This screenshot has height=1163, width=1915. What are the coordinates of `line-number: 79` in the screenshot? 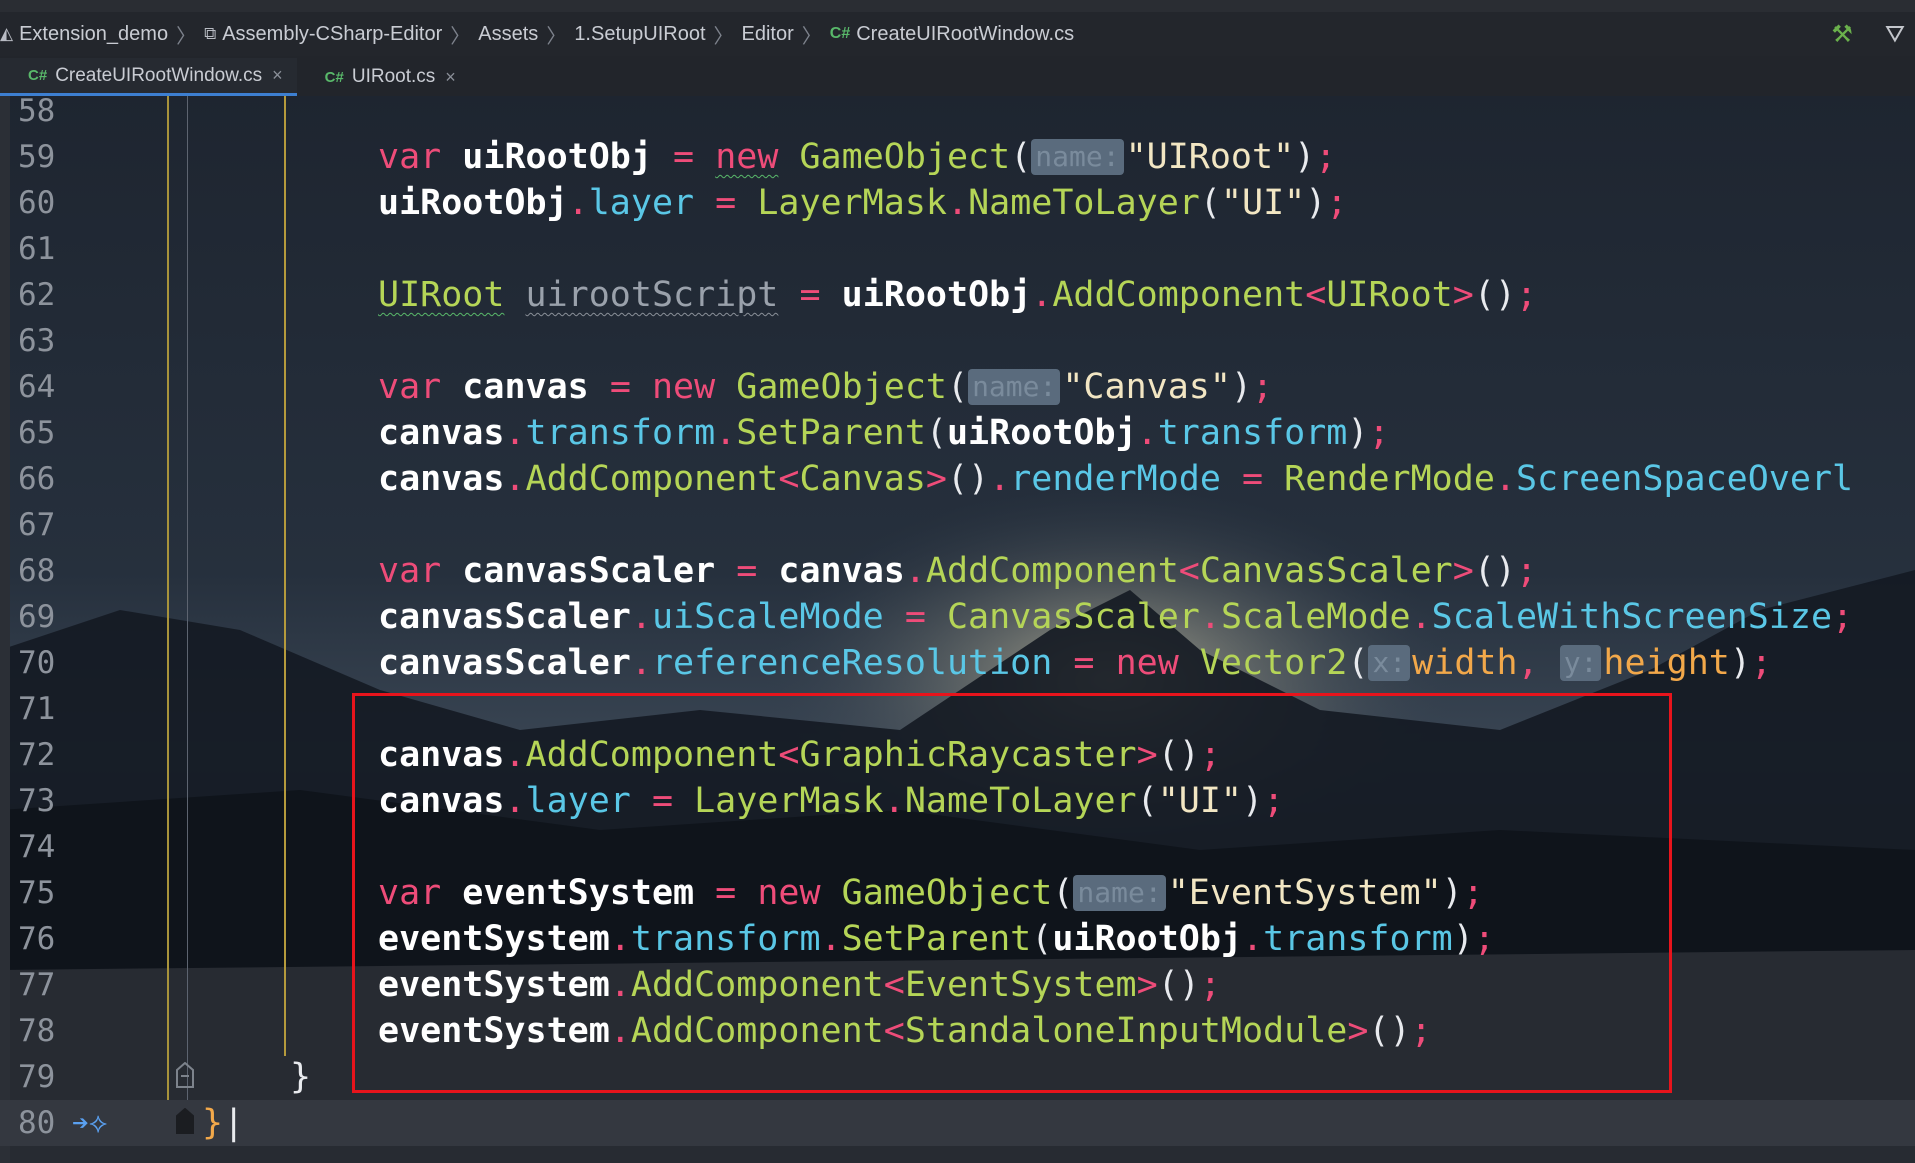 It's located at (37, 1077).